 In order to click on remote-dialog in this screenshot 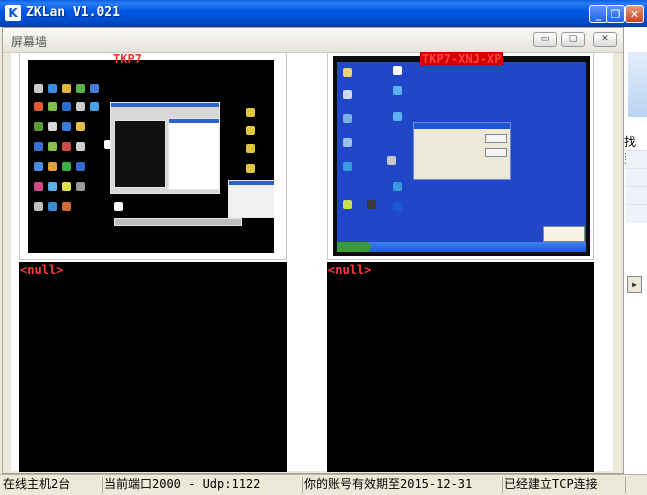, I will do `click(251, 199)`.